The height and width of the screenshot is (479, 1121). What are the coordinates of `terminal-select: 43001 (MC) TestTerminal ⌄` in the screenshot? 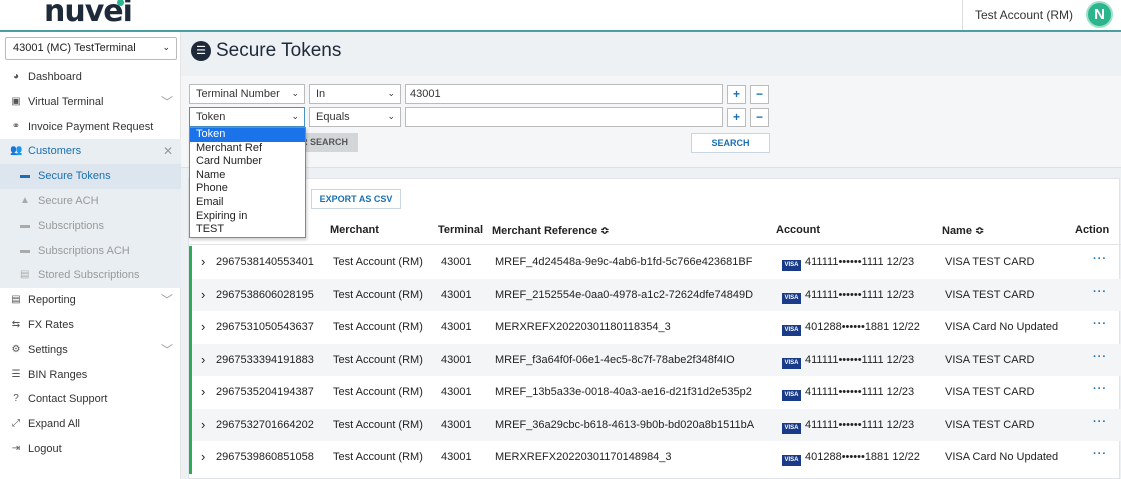 It's located at (91, 48).